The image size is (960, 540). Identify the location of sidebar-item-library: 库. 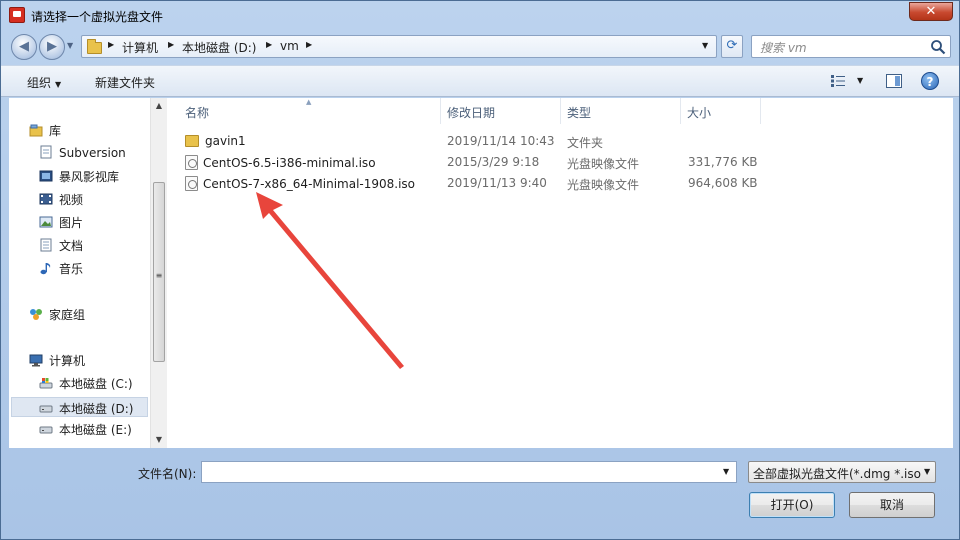
(45, 132).